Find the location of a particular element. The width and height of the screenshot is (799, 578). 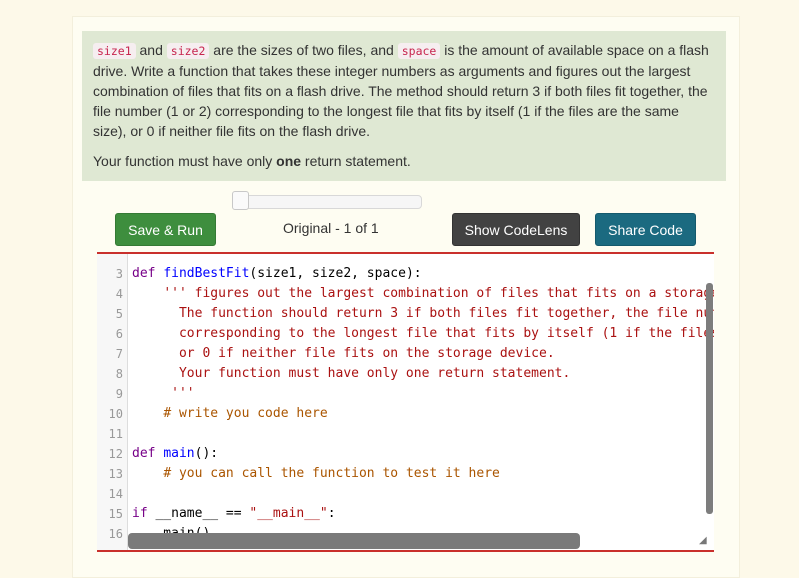

line-number: 15 is located at coordinates (115, 514).